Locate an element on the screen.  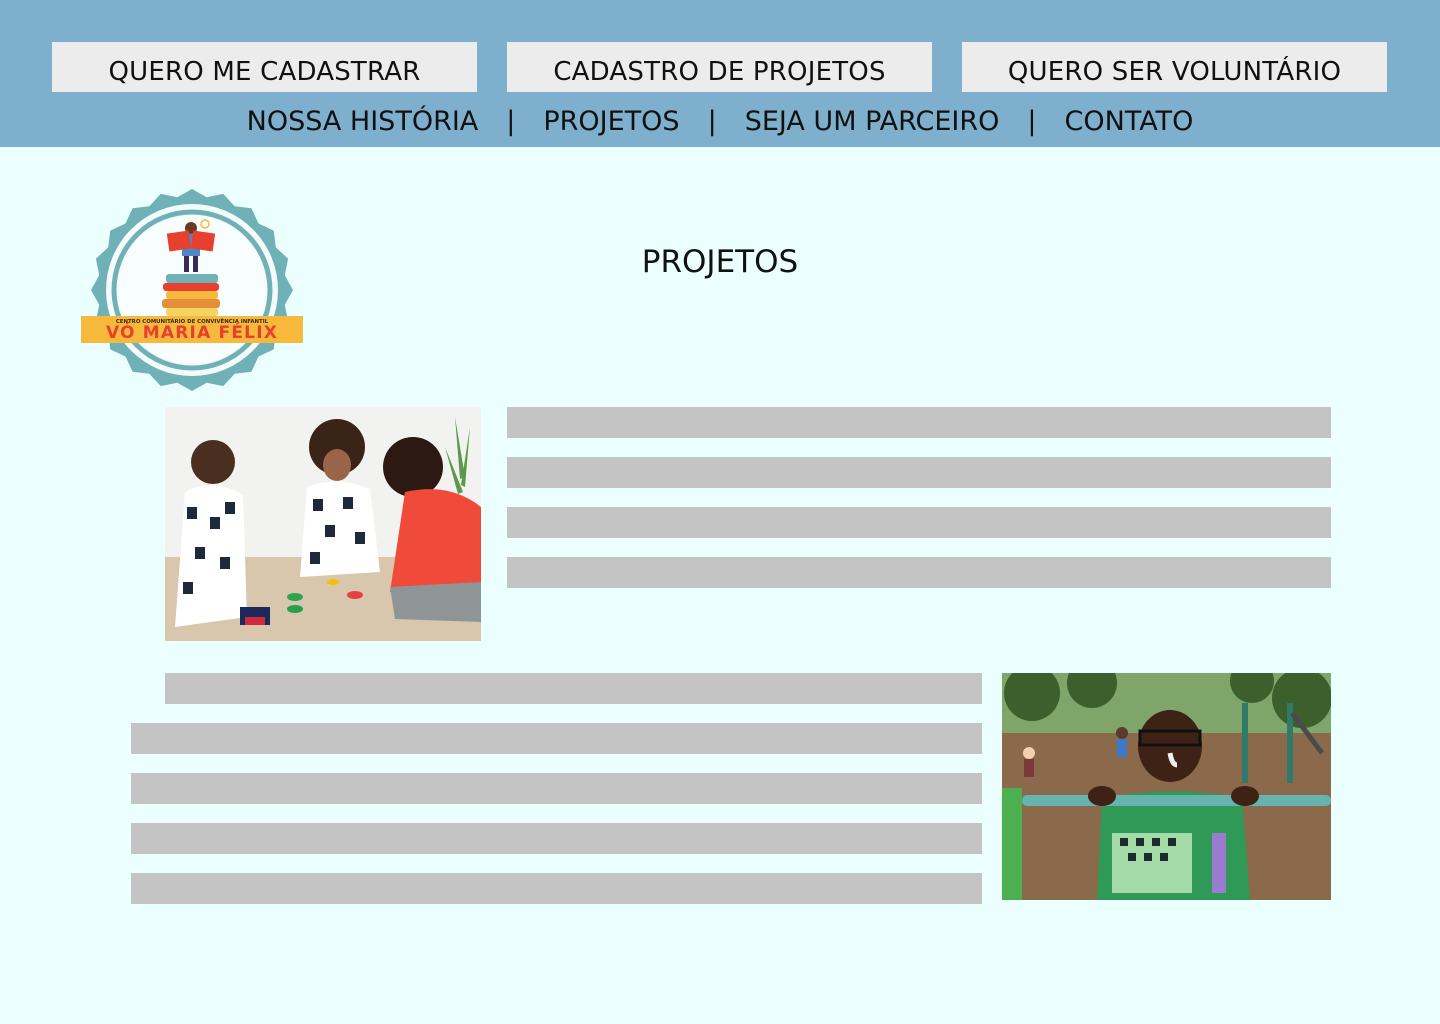
children-playing-photo is located at coordinates (323, 524).